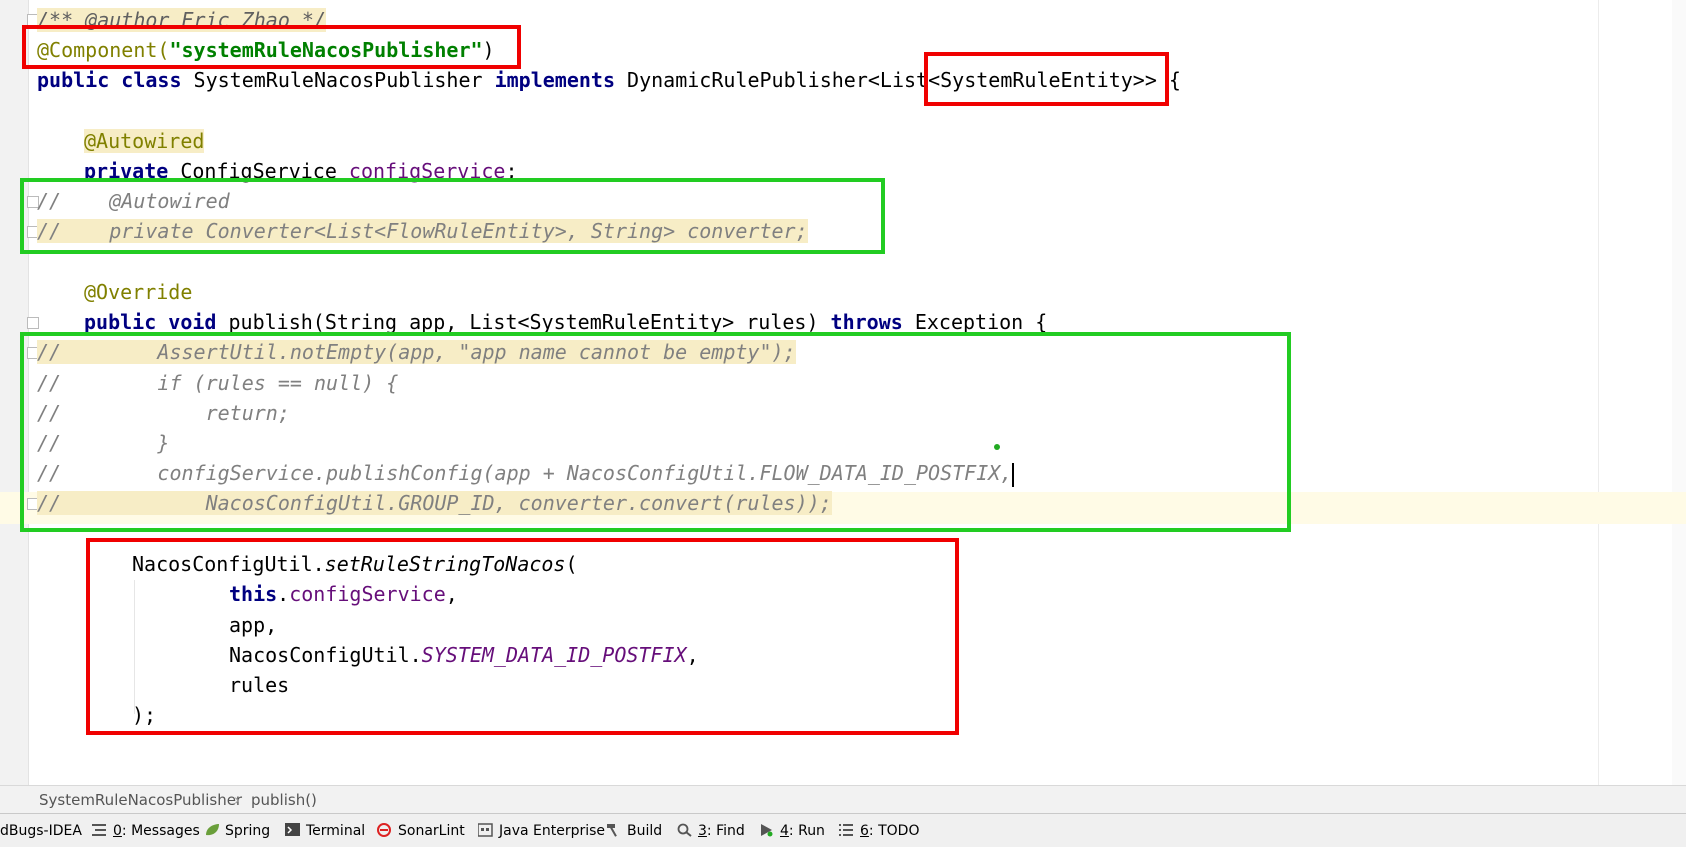 The height and width of the screenshot is (847, 1686). I want to click on todo-tool-button: 6: TODO, so click(879, 831).